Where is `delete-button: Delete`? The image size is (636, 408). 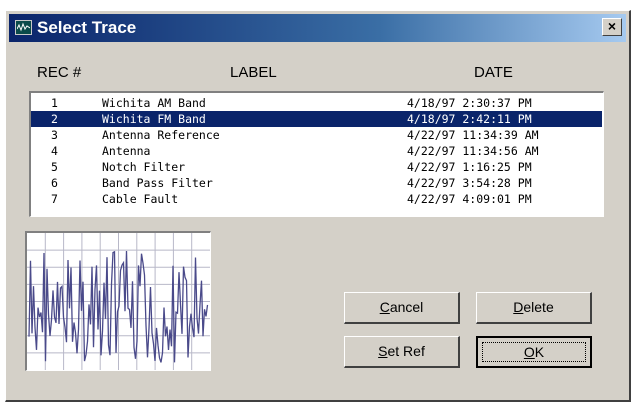 delete-button: Delete is located at coordinates (534, 308).